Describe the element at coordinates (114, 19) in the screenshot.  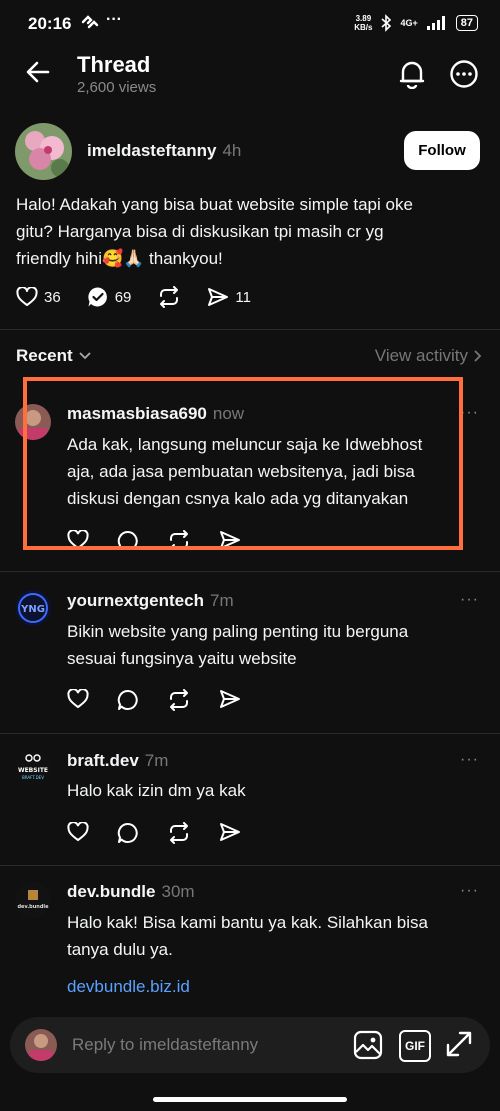
I see `more-notifications-icon: ···` at that location.